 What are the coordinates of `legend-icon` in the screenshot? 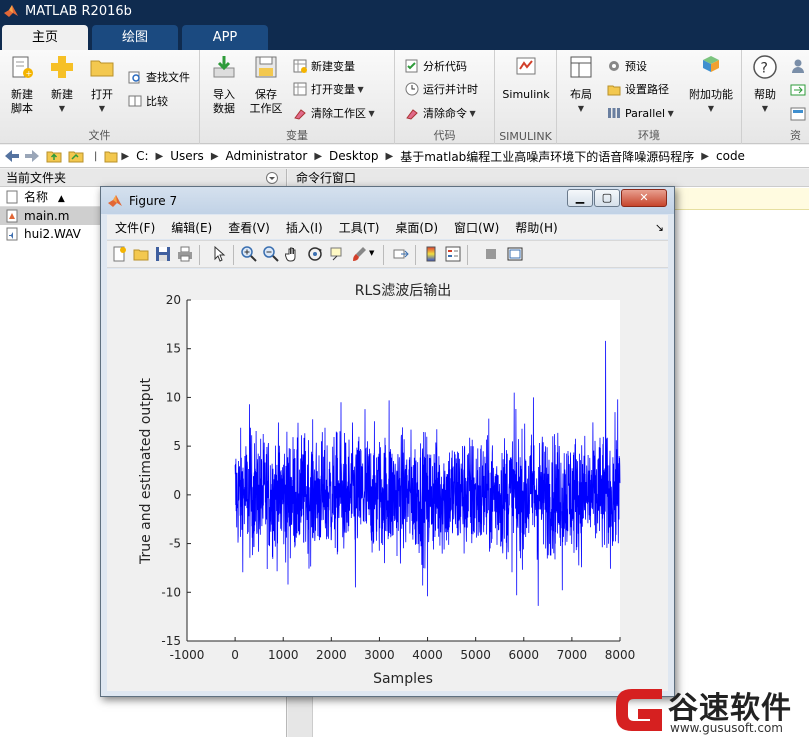 It's located at (453, 254).